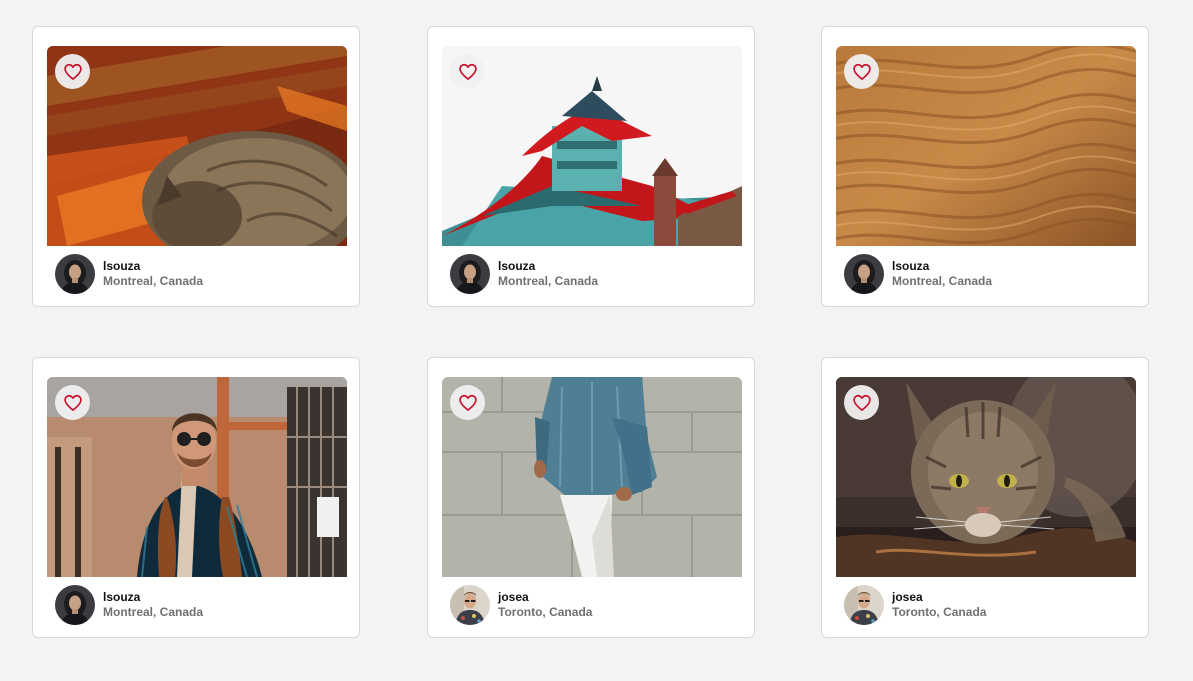 This screenshot has width=1193, height=681. I want to click on photo-person-in-denim-walking, so click(592, 477).